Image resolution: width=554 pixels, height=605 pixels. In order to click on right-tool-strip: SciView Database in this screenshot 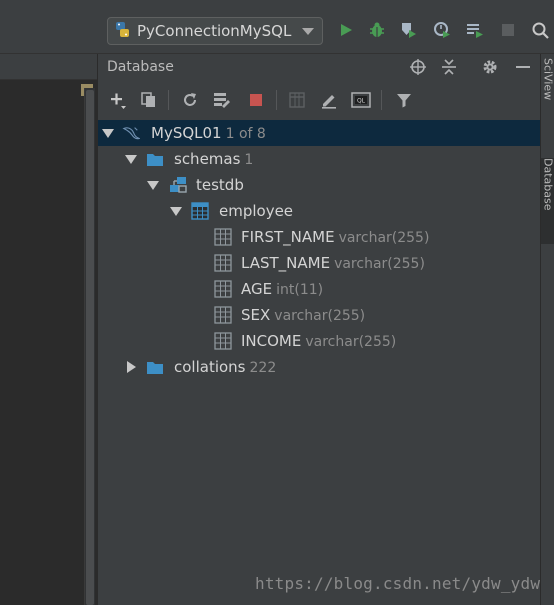, I will do `click(547, 329)`.